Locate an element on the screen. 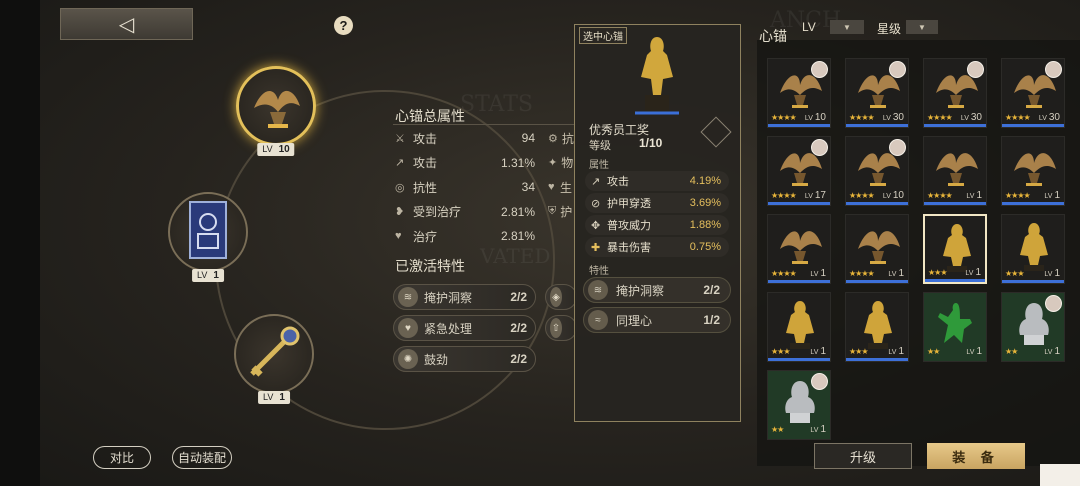 The image size is (1080, 486). item-level: LV 10 is located at coordinates (815, 117).